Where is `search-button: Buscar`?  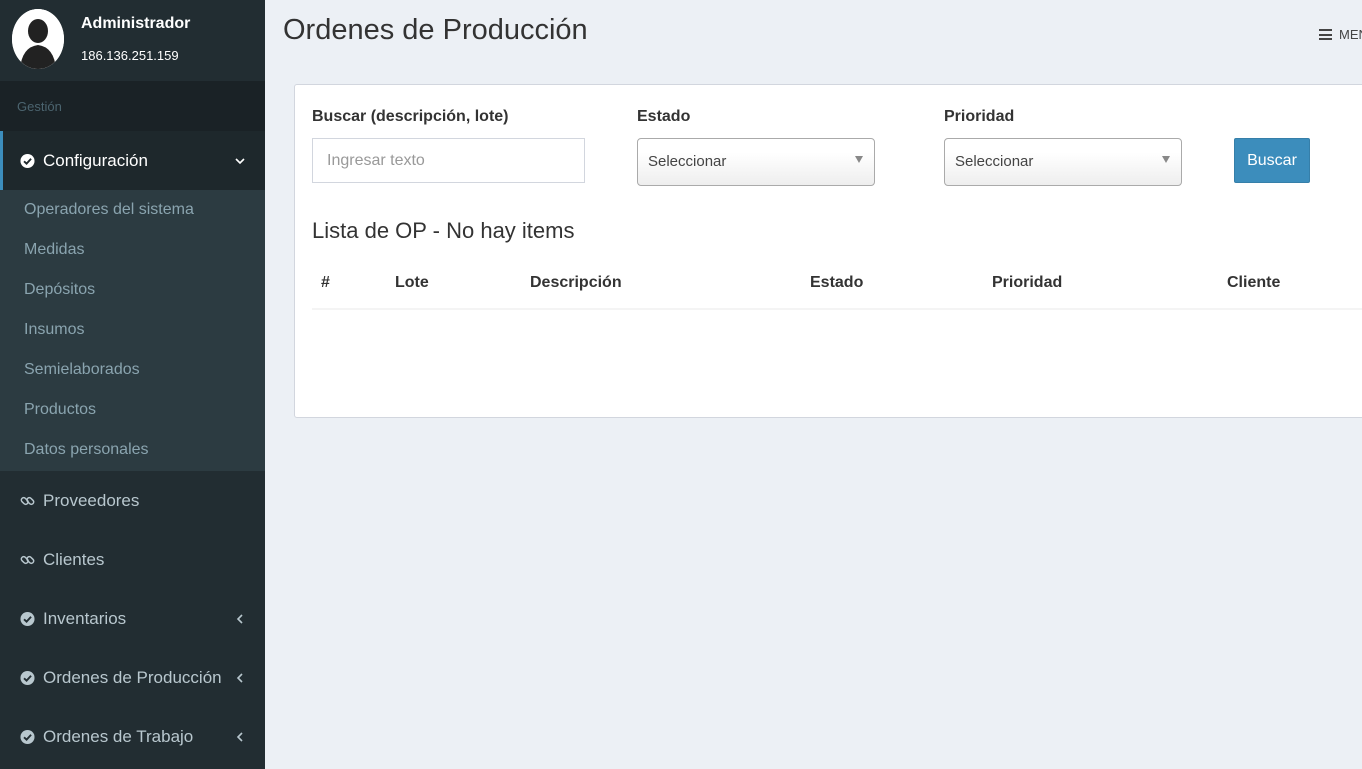 search-button: Buscar is located at coordinates (1272, 160).